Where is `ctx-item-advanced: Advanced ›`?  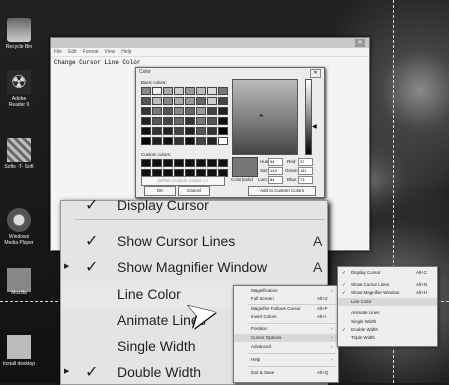 ctx-item-advanced: Advanced › is located at coordinates (286, 347).